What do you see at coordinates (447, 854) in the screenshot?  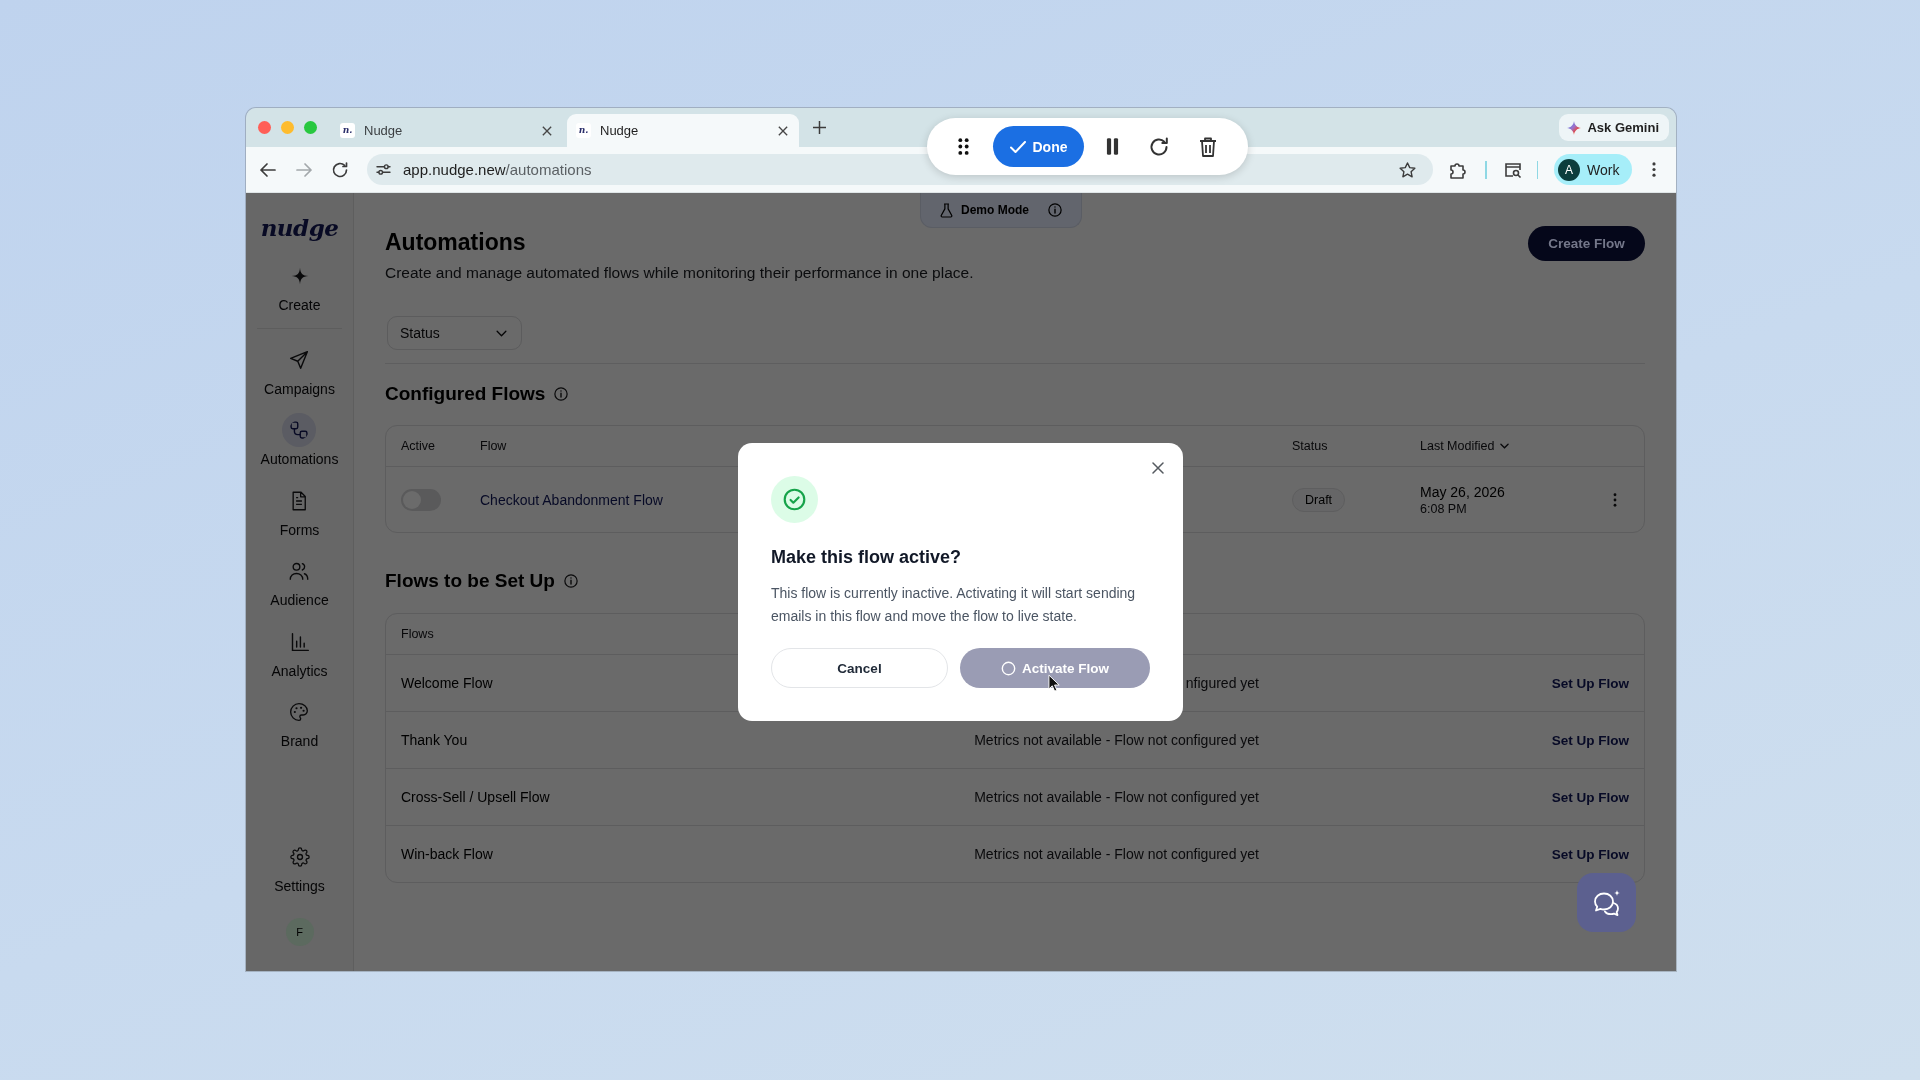 I see `flow-name: Win-back Flow` at bounding box center [447, 854].